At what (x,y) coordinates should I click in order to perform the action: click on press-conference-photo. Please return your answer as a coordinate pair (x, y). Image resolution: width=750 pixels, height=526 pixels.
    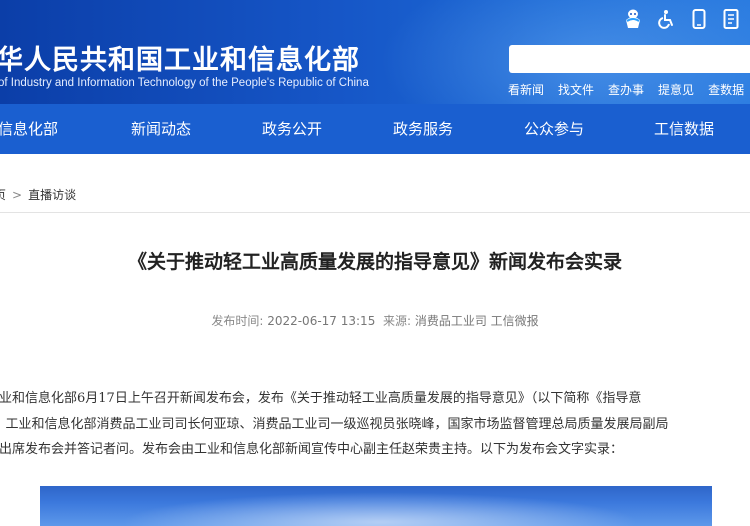
    Looking at the image, I should click on (376, 506).